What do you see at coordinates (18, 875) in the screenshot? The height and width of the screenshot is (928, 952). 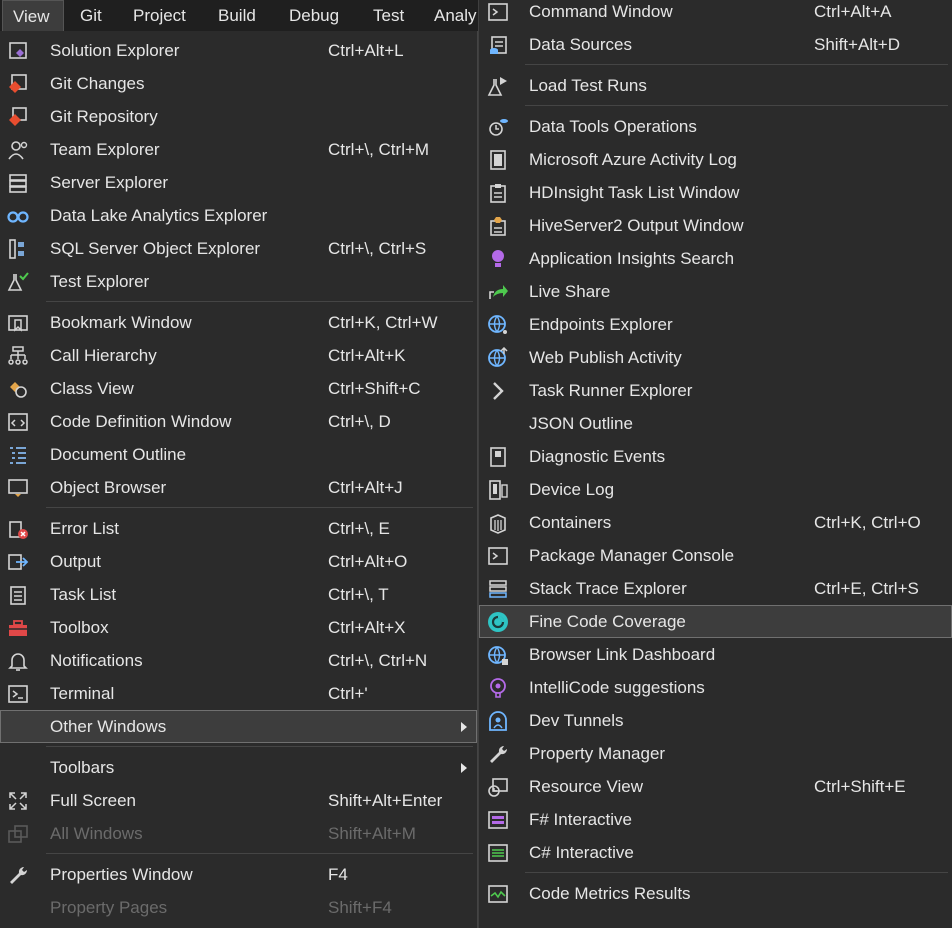 I see `wrench-icon` at bounding box center [18, 875].